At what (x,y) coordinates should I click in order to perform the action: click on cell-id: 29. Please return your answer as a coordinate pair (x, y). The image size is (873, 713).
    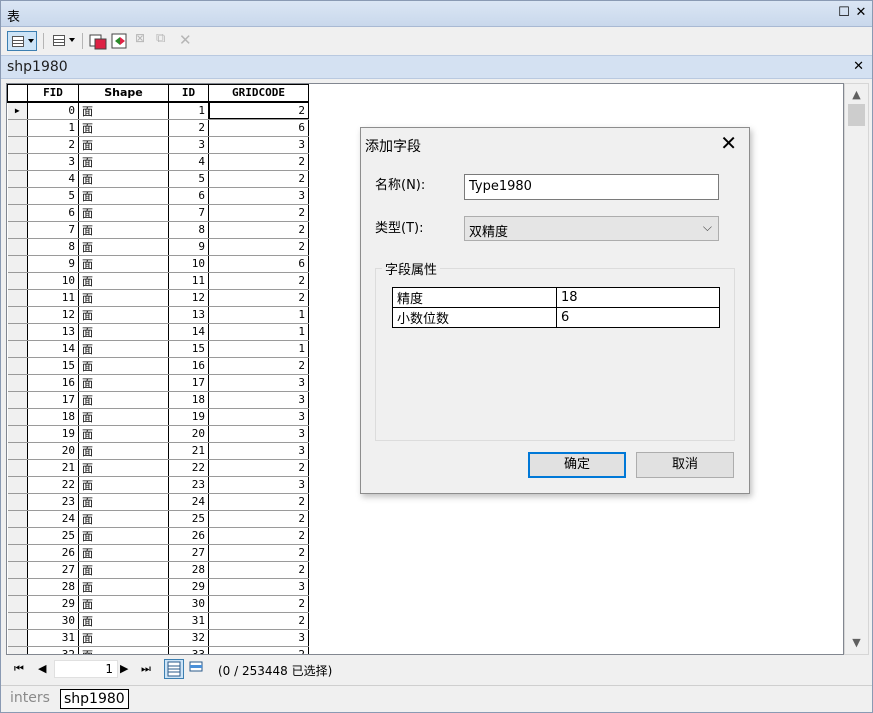
    Looking at the image, I should click on (188, 587).